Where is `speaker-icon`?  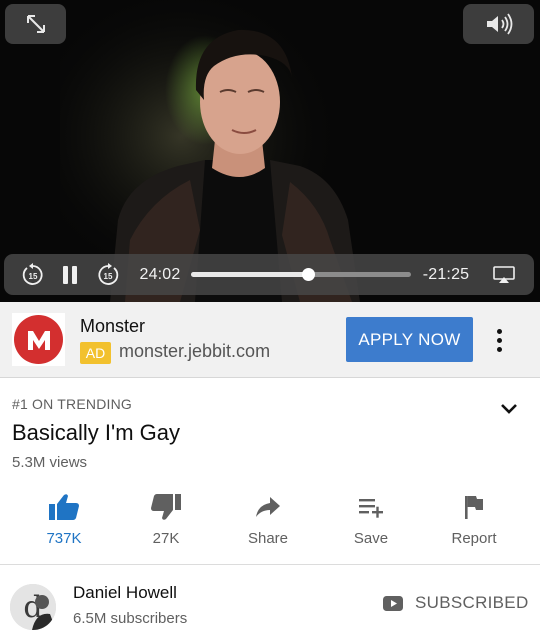 speaker-icon is located at coordinates (499, 24).